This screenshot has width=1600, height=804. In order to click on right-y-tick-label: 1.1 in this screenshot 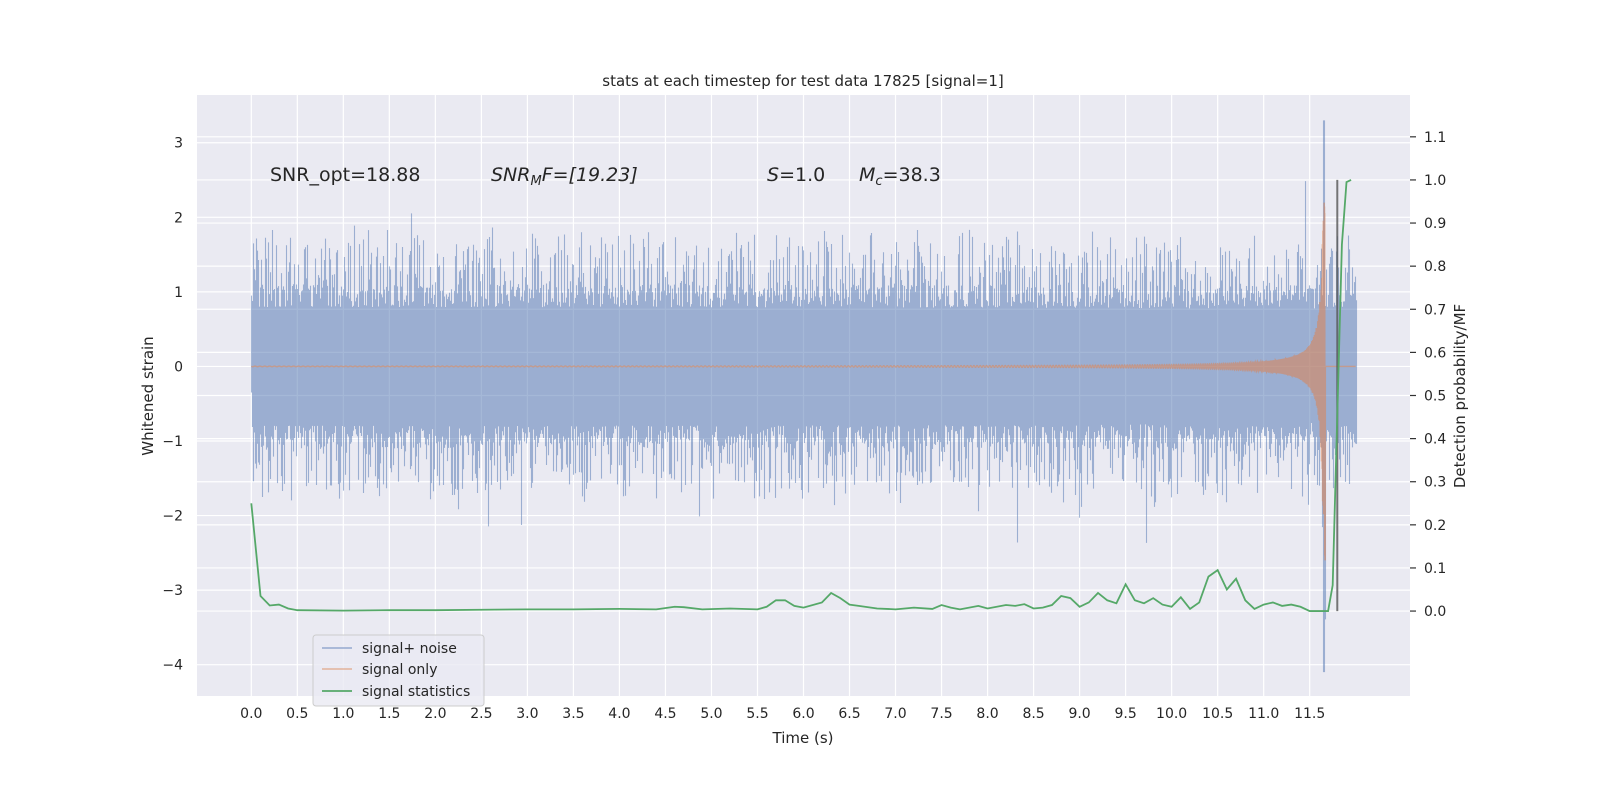, I will do `click(1435, 138)`.